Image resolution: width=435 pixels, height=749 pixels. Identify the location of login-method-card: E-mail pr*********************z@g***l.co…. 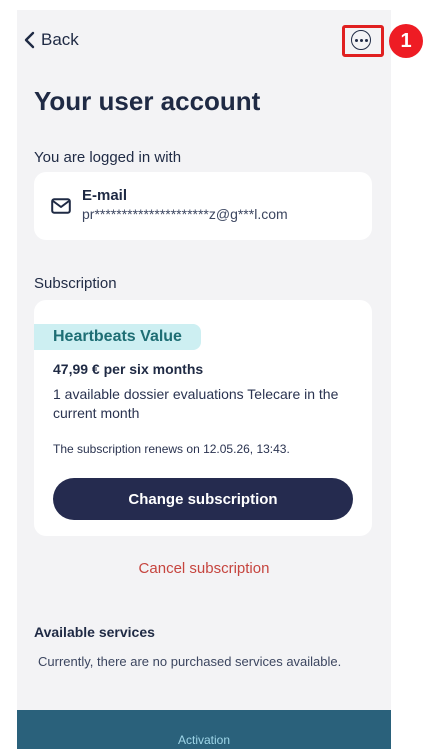
(203, 206).